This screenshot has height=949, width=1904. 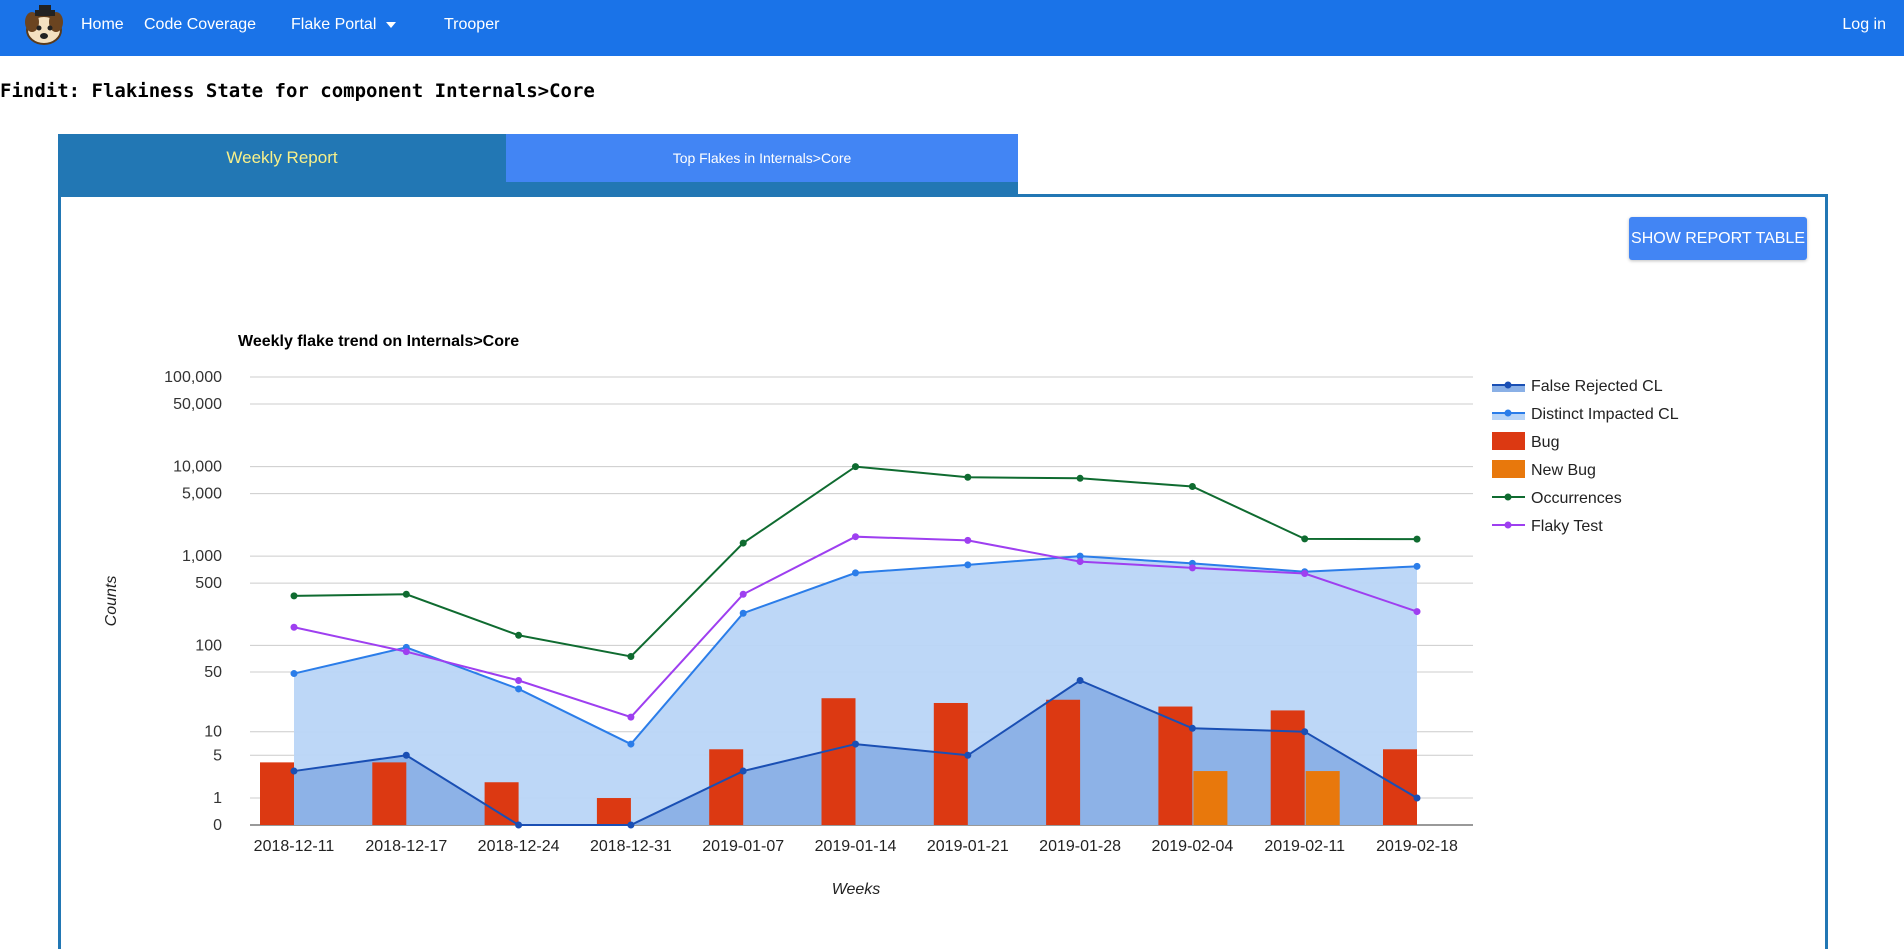 I want to click on x-tick-label: 2019-01-28, so click(x=1080, y=846).